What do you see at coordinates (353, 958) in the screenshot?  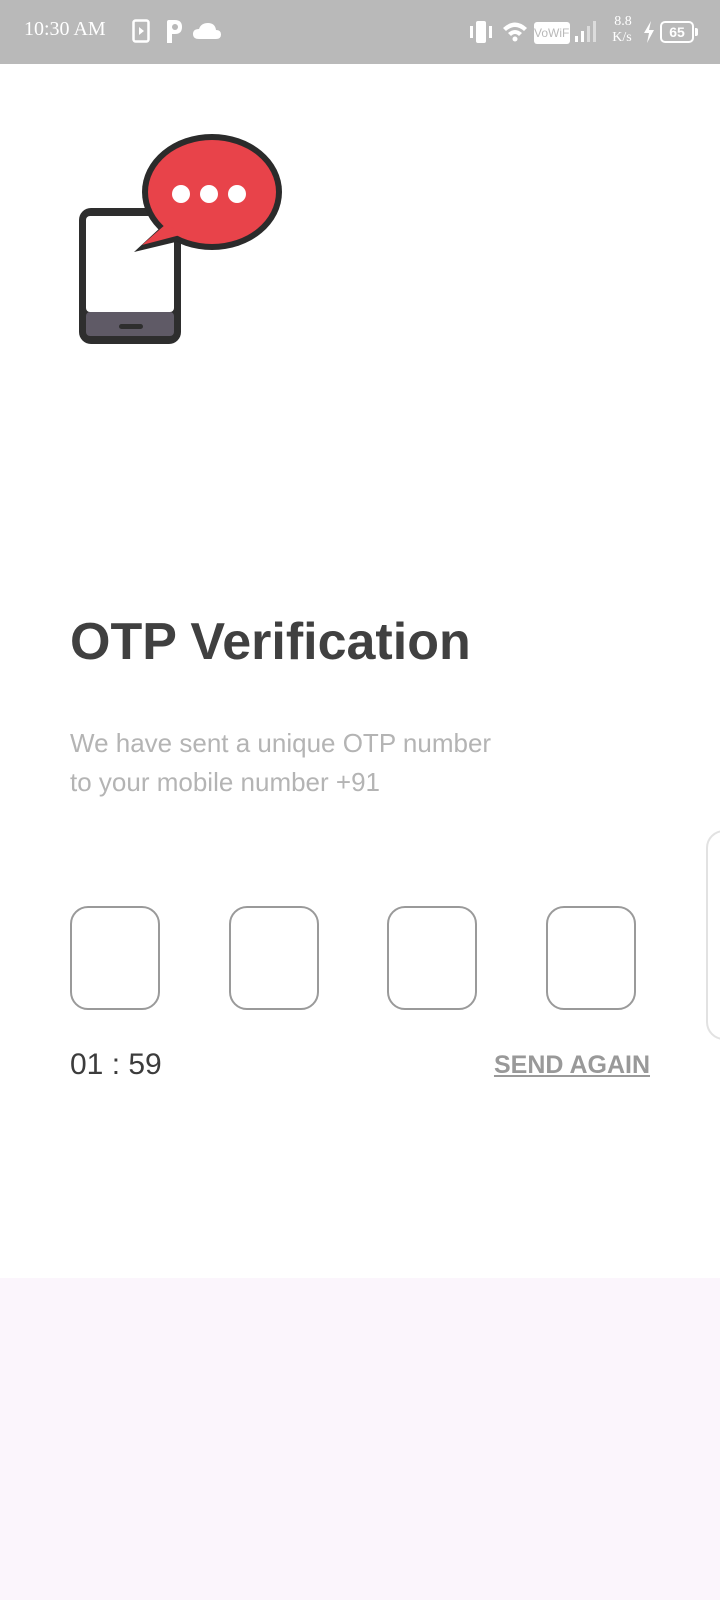 I see `otp-input-group` at bounding box center [353, 958].